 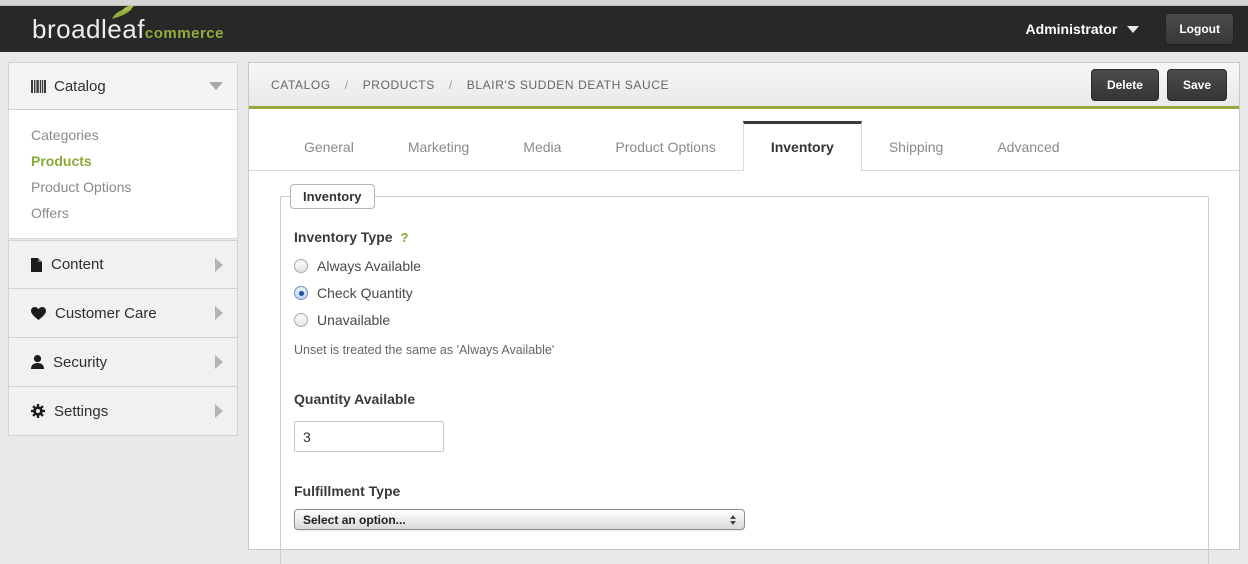 I want to click on sidebar-section-catalog: Catalog, so click(x=123, y=86).